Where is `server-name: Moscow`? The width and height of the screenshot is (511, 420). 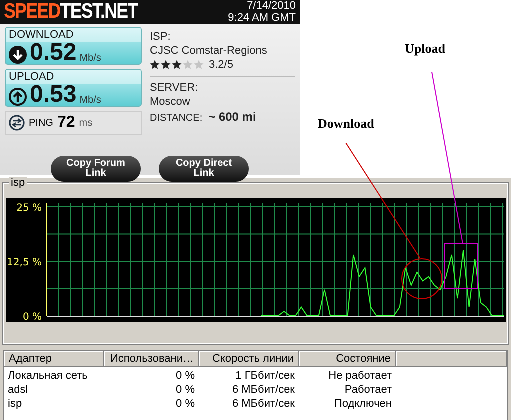
server-name: Moscow is located at coordinates (171, 102).